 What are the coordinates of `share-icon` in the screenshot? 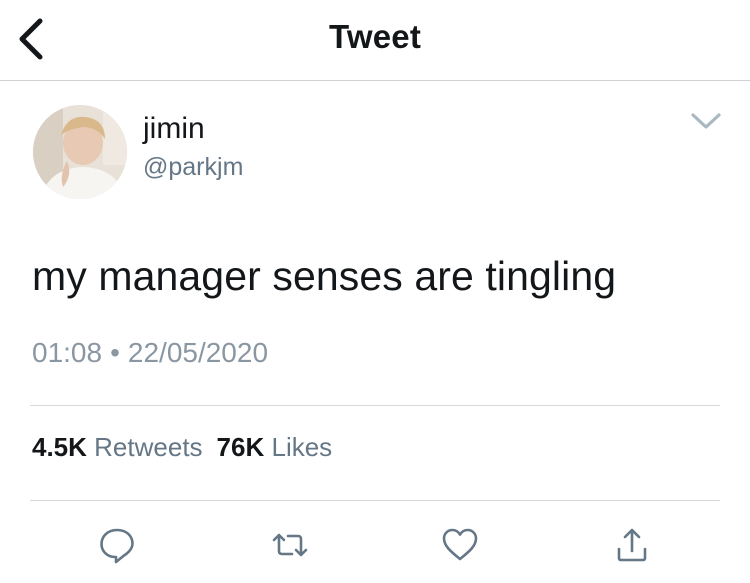 It's located at (632, 545).